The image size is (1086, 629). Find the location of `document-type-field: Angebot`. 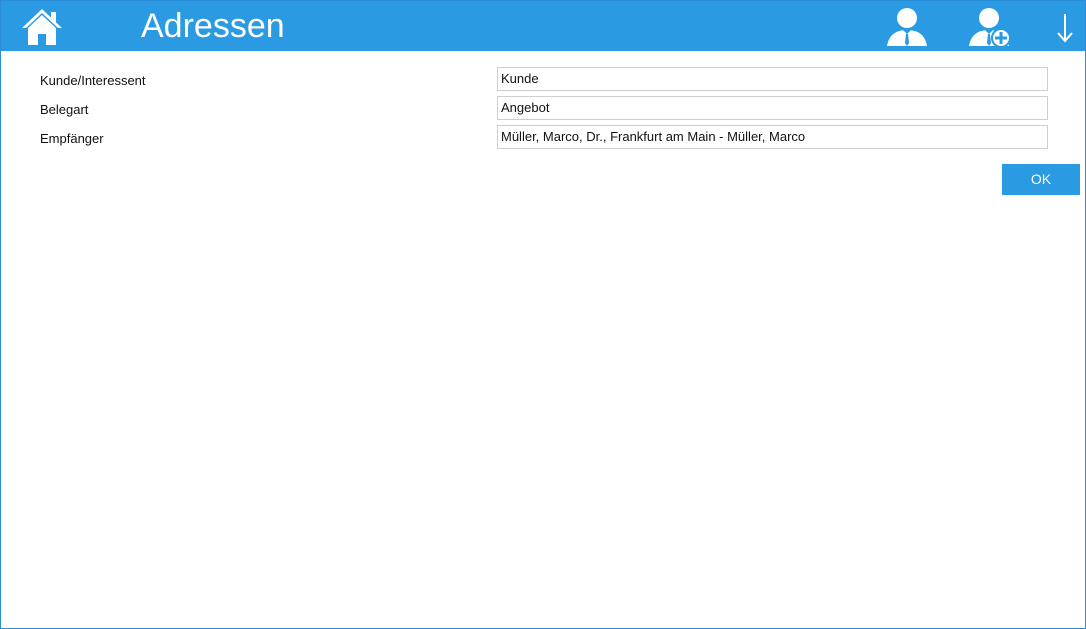

document-type-field: Angebot is located at coordinates (772, 108).